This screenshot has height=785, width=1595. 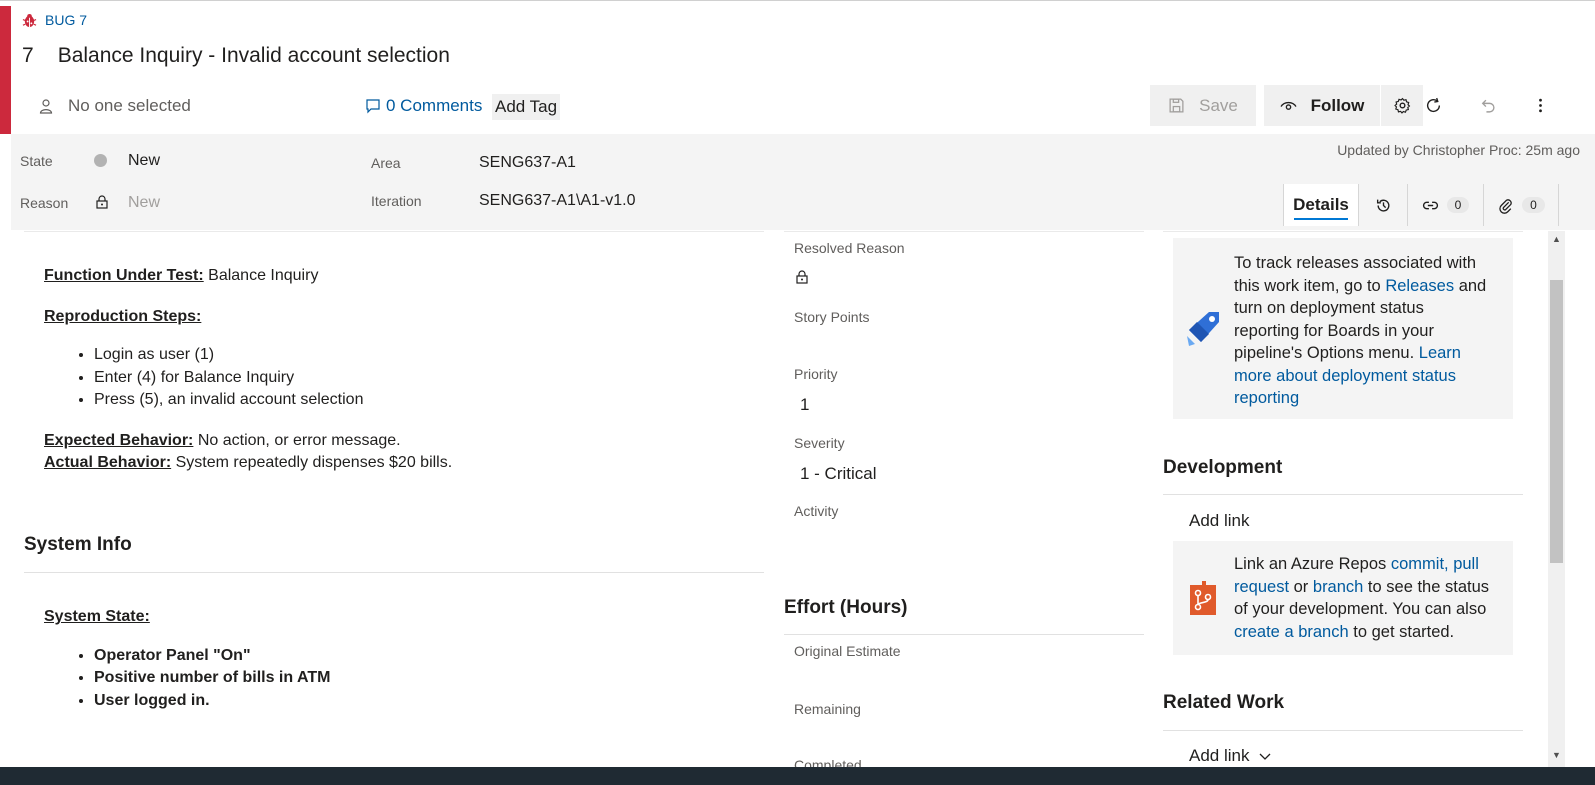 I want to click on tab-links: 0, so click(x=1445, y=205).